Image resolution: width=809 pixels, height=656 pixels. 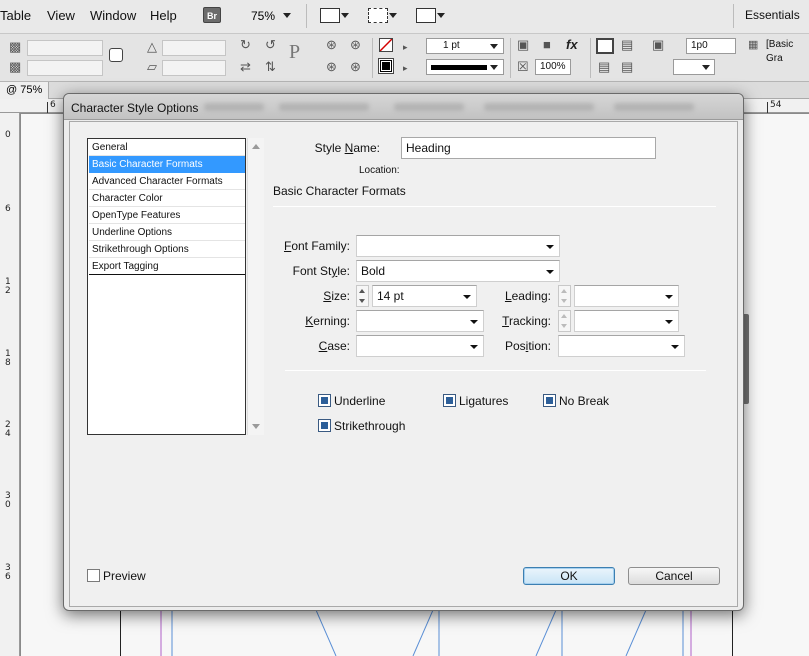 I want to click on drop-shadow-icon: ■, so click(x=547, y=45).